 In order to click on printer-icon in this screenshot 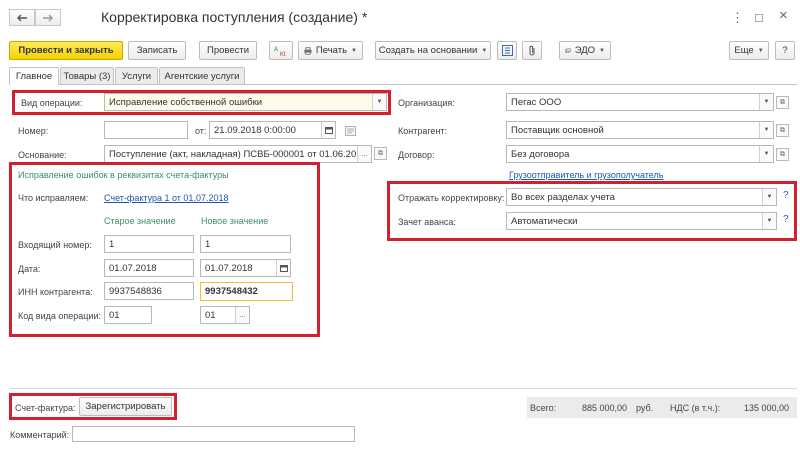, I will do `click(308, 50)`.